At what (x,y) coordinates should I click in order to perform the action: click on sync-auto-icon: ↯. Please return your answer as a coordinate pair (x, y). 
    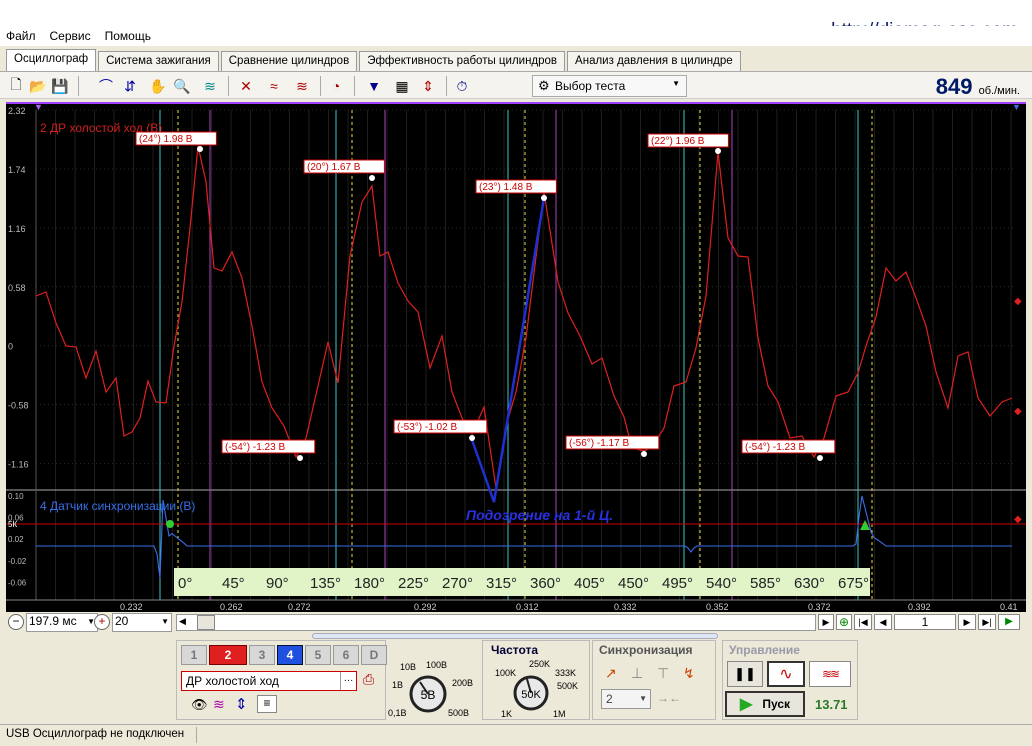
    Looking at the image, I should click on (689, 673).